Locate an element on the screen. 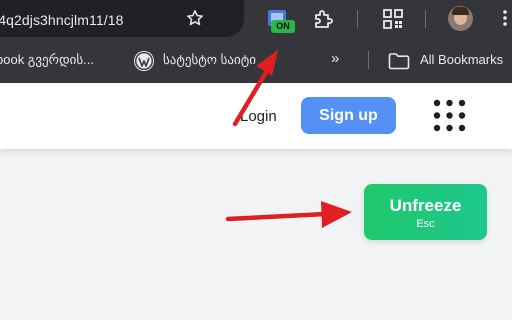 Image resolution: width=512 pixels, height=320 pixels. login-link: Login is located at coordinates (258, 116).